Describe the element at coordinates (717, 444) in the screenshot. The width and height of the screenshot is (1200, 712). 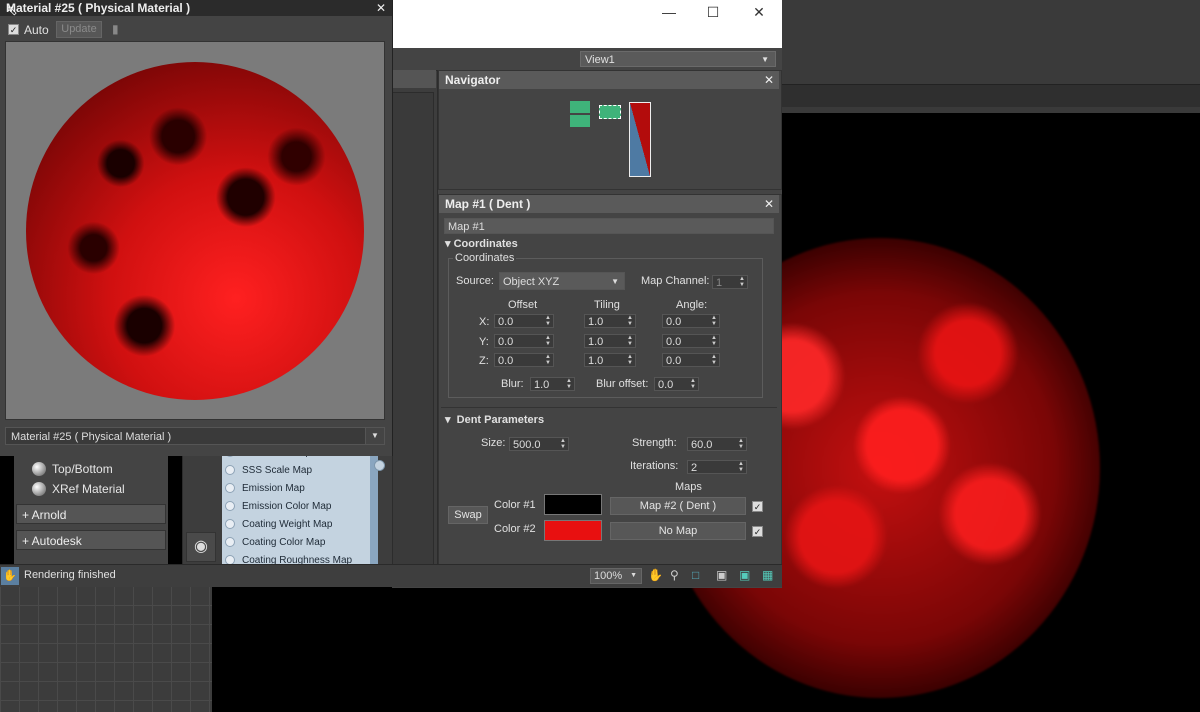
I see `strength-spinner: 60.0 ▲ ▼` at that location.